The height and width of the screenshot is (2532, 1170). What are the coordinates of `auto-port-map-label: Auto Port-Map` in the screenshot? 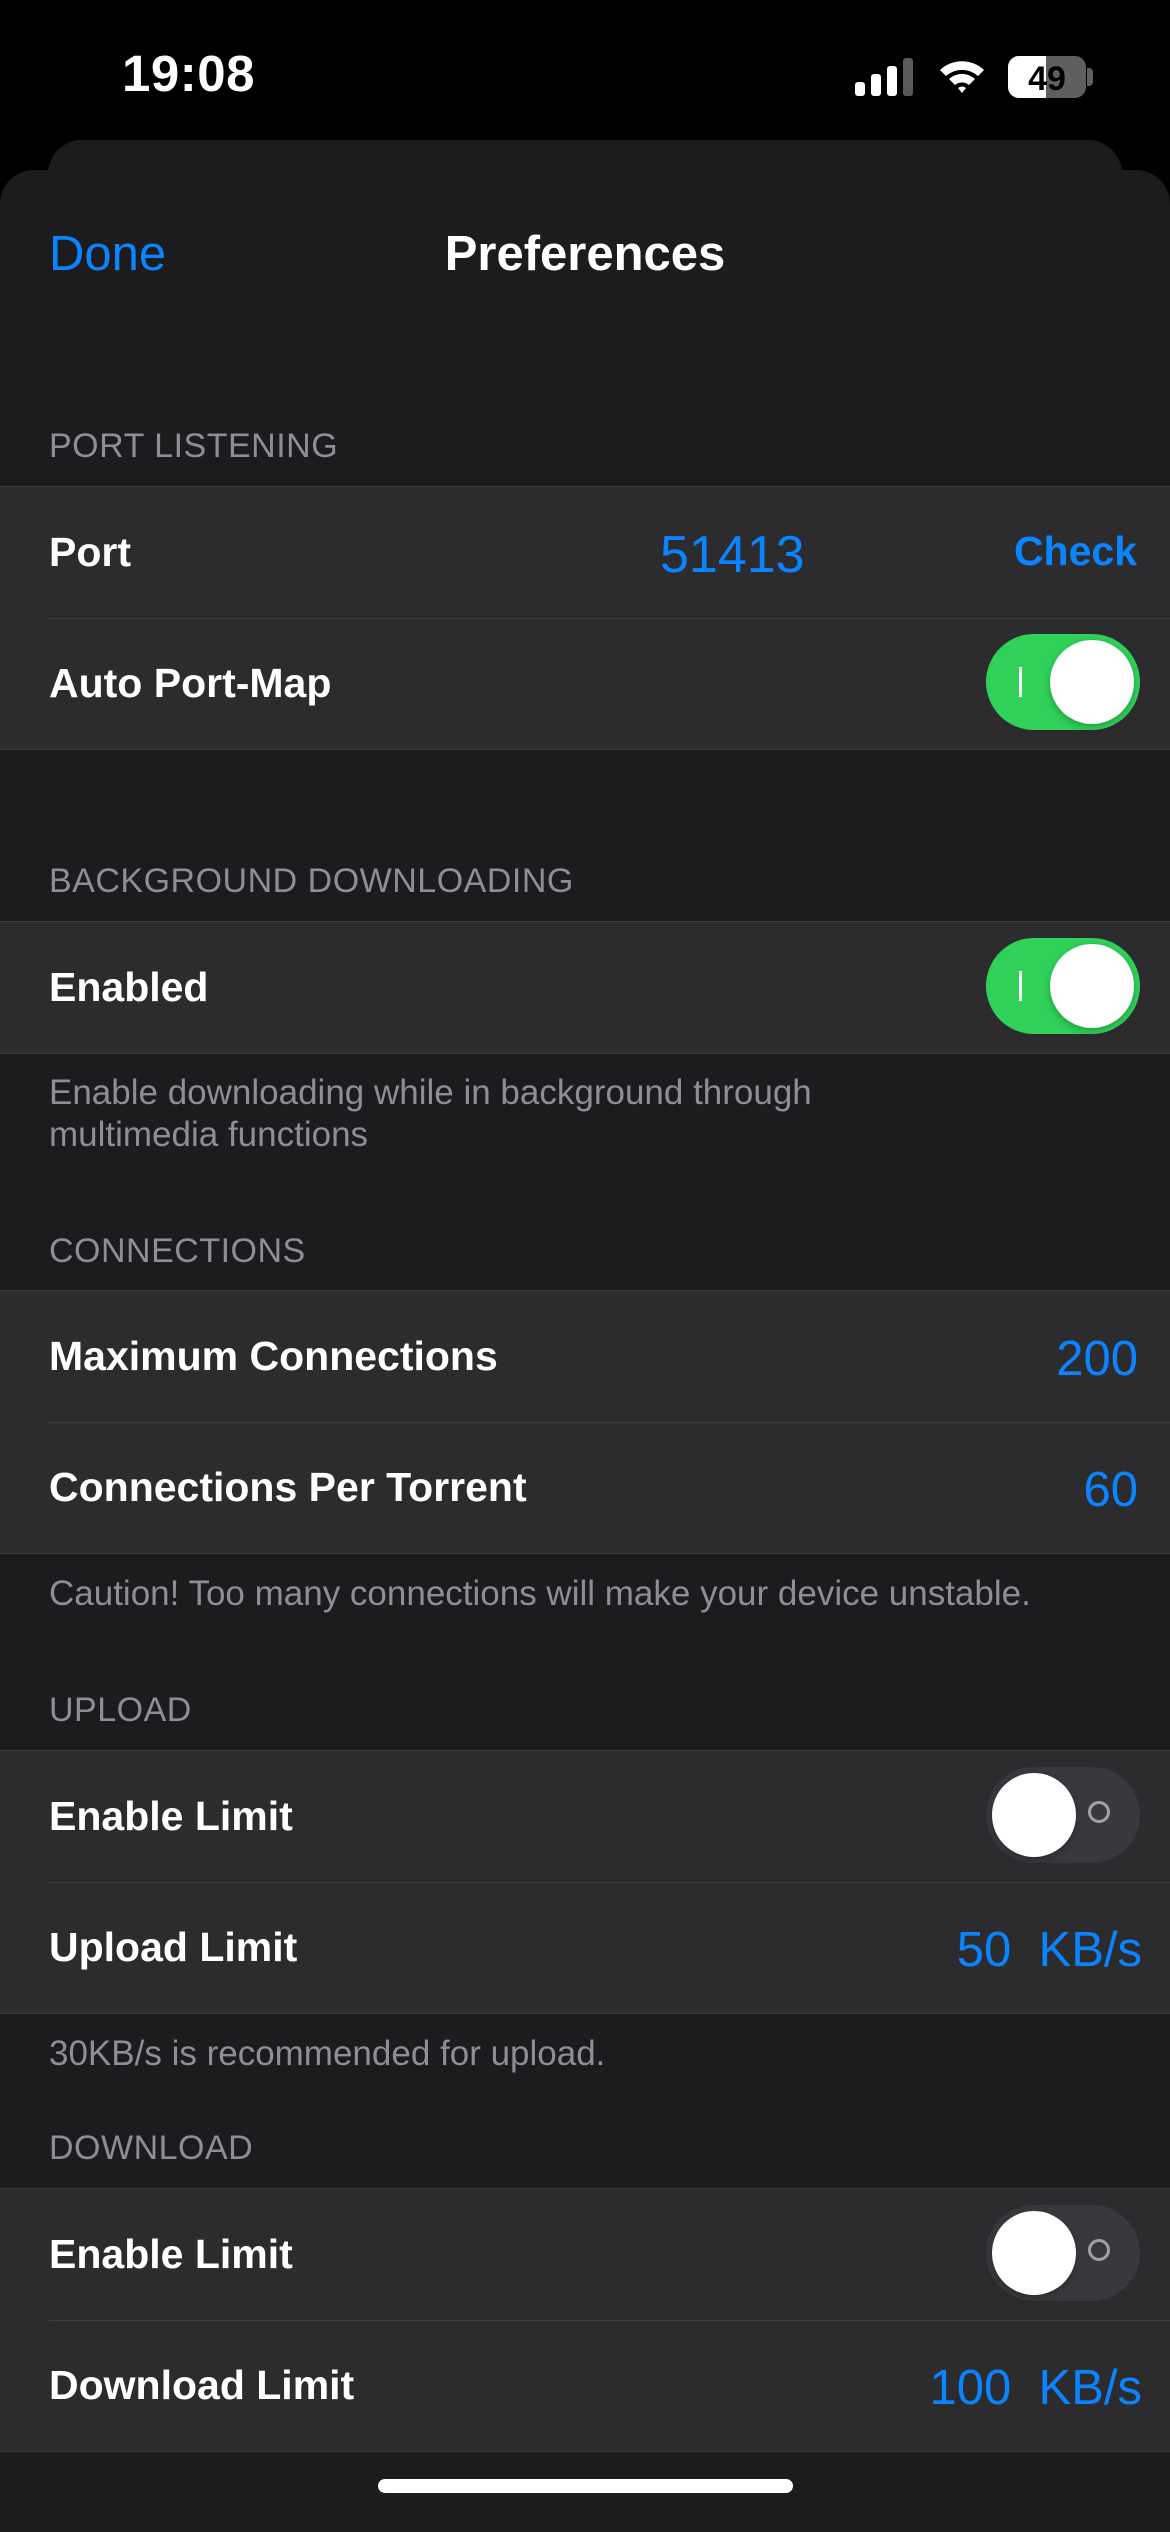 It's located at (190, 683).